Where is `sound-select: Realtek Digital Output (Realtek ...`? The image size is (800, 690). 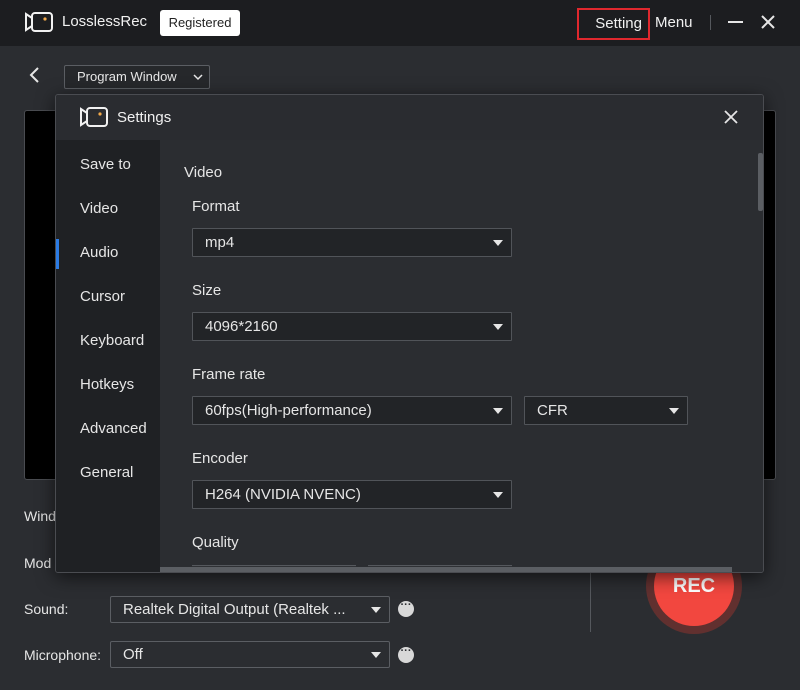 sound-select: Realtek Digital Output (Realtek ... is located at coordinates (250, 609).